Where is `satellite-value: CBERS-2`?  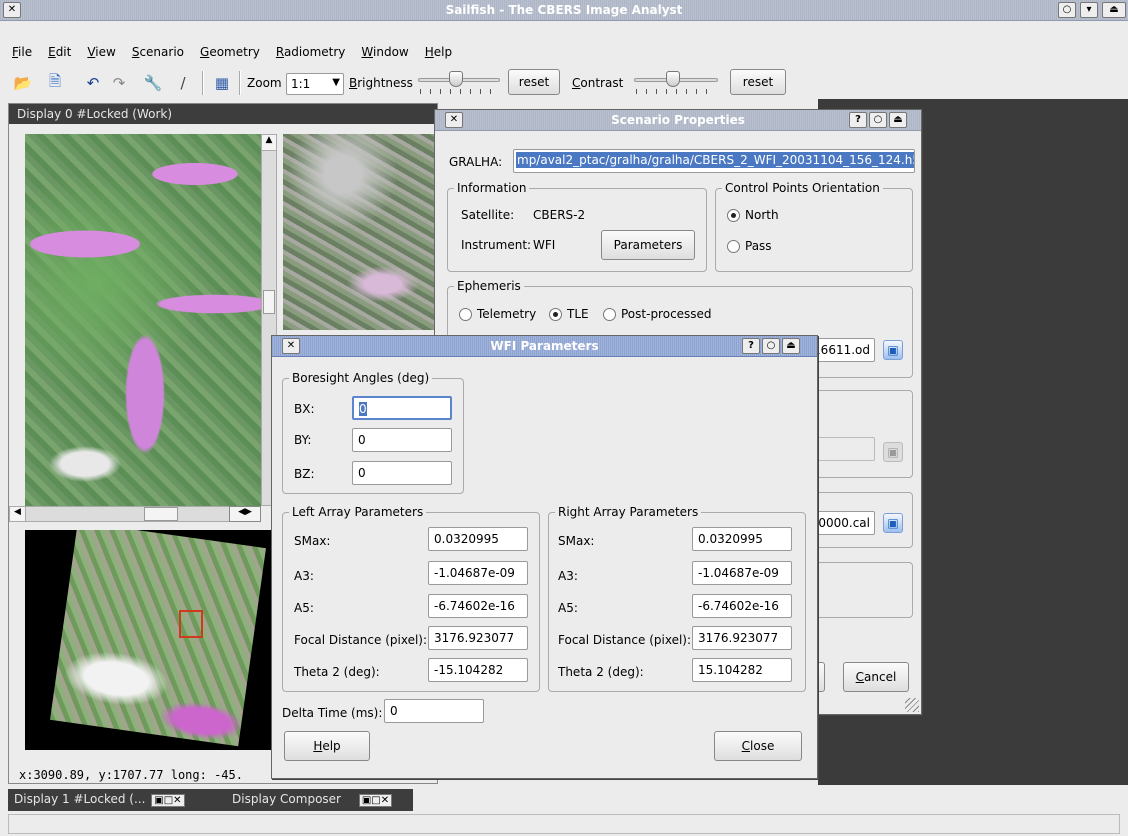 satellite-value: CBERS-2 is located at coordinates (559, 215).